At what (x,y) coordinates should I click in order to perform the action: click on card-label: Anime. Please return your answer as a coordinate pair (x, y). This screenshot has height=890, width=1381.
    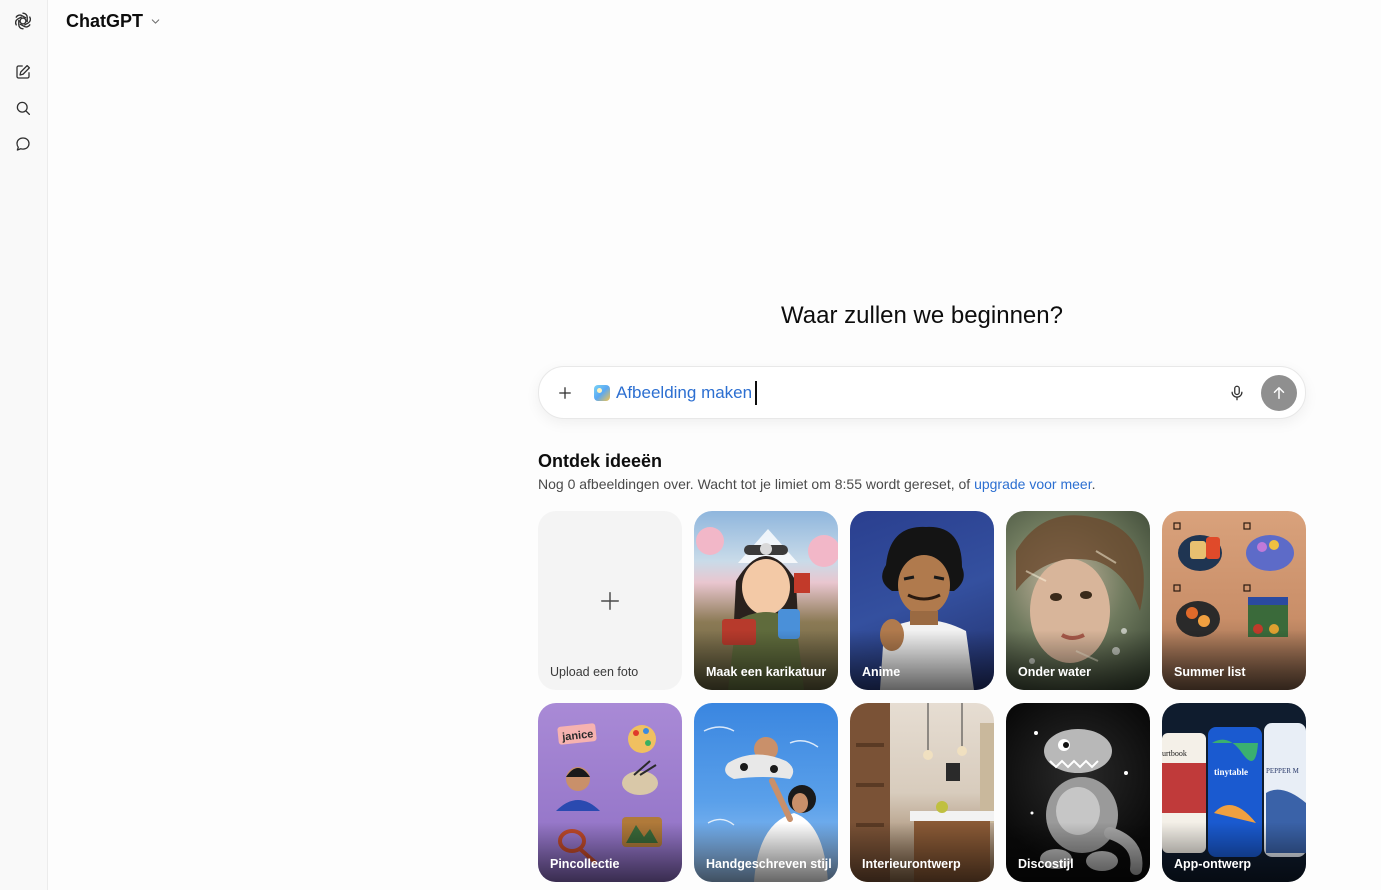
    Looking at the image, I should click on (881, 672).